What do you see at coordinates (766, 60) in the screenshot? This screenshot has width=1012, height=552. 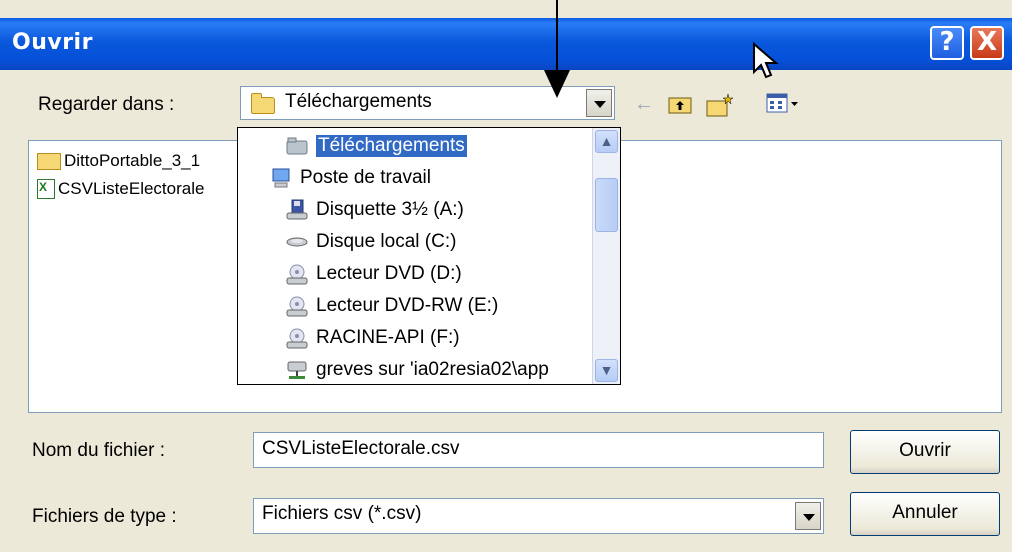 I see `mouse-pointer-icon` at bounding box center [766, 60].